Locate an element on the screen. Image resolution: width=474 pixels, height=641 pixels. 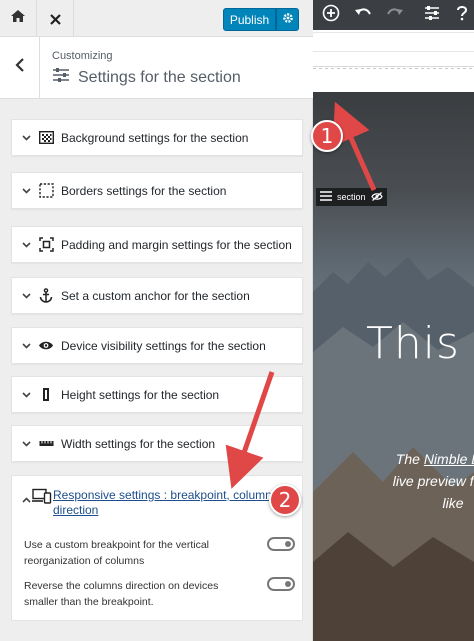
plus-circle-icon is located at coordinates (331, 15).